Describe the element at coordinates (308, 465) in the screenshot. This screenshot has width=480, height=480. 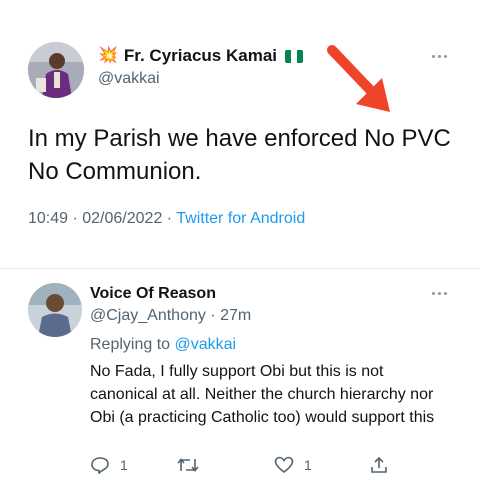
I see `like-count: 1` at that location.